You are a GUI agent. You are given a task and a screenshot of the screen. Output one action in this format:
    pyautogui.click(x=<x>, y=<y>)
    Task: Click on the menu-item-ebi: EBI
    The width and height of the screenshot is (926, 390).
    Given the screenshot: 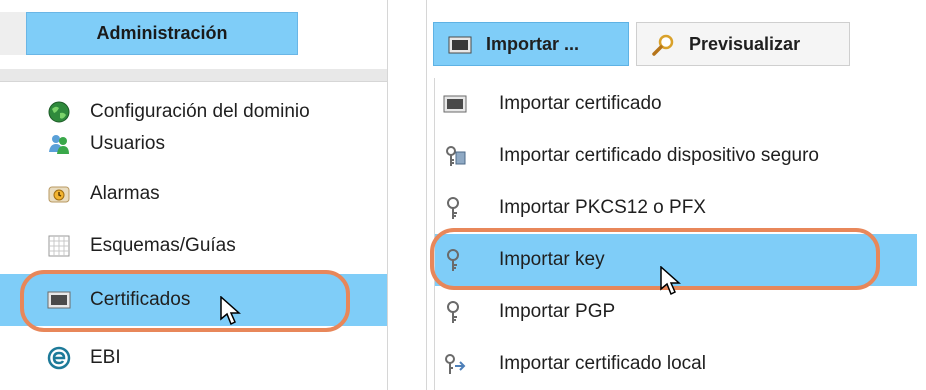 What is the action you would take?
    pyautogui.click(x=193, y=358)
    